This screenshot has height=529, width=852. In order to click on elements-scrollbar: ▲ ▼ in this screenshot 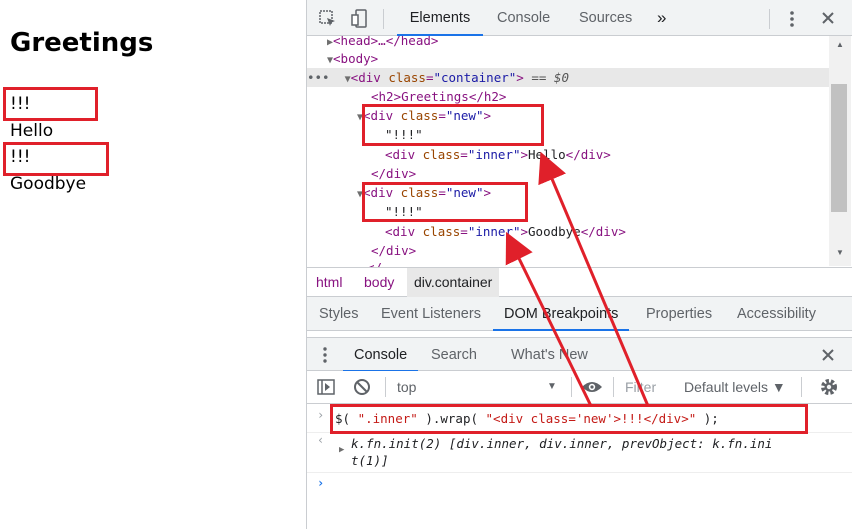, I will do `click(840, 151)`.